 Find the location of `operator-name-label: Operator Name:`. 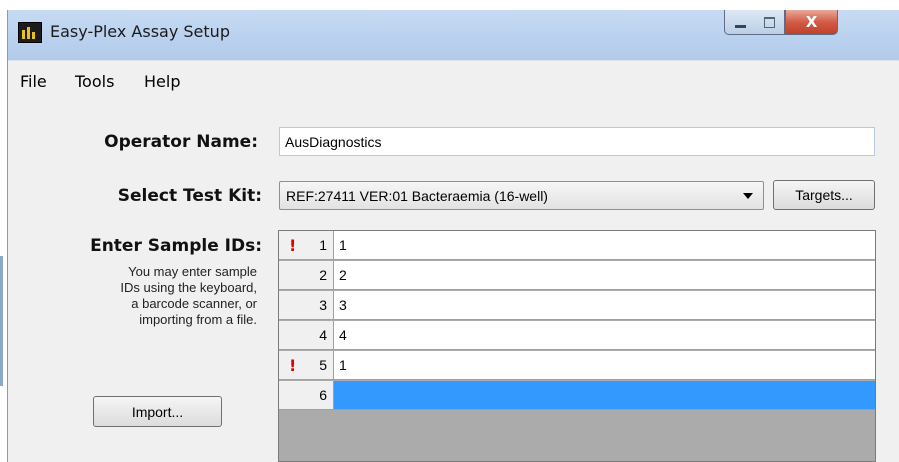

operator-name-label: Operator Name: is located at coordinates (181, 142).